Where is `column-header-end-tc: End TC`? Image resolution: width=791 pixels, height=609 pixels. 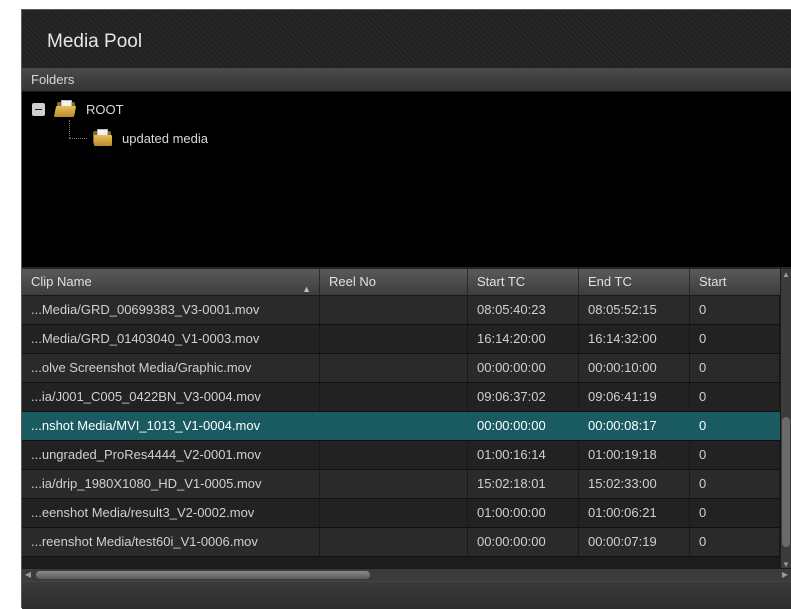 column-header-end-tc: End TC is located at coordinates (634, 282).